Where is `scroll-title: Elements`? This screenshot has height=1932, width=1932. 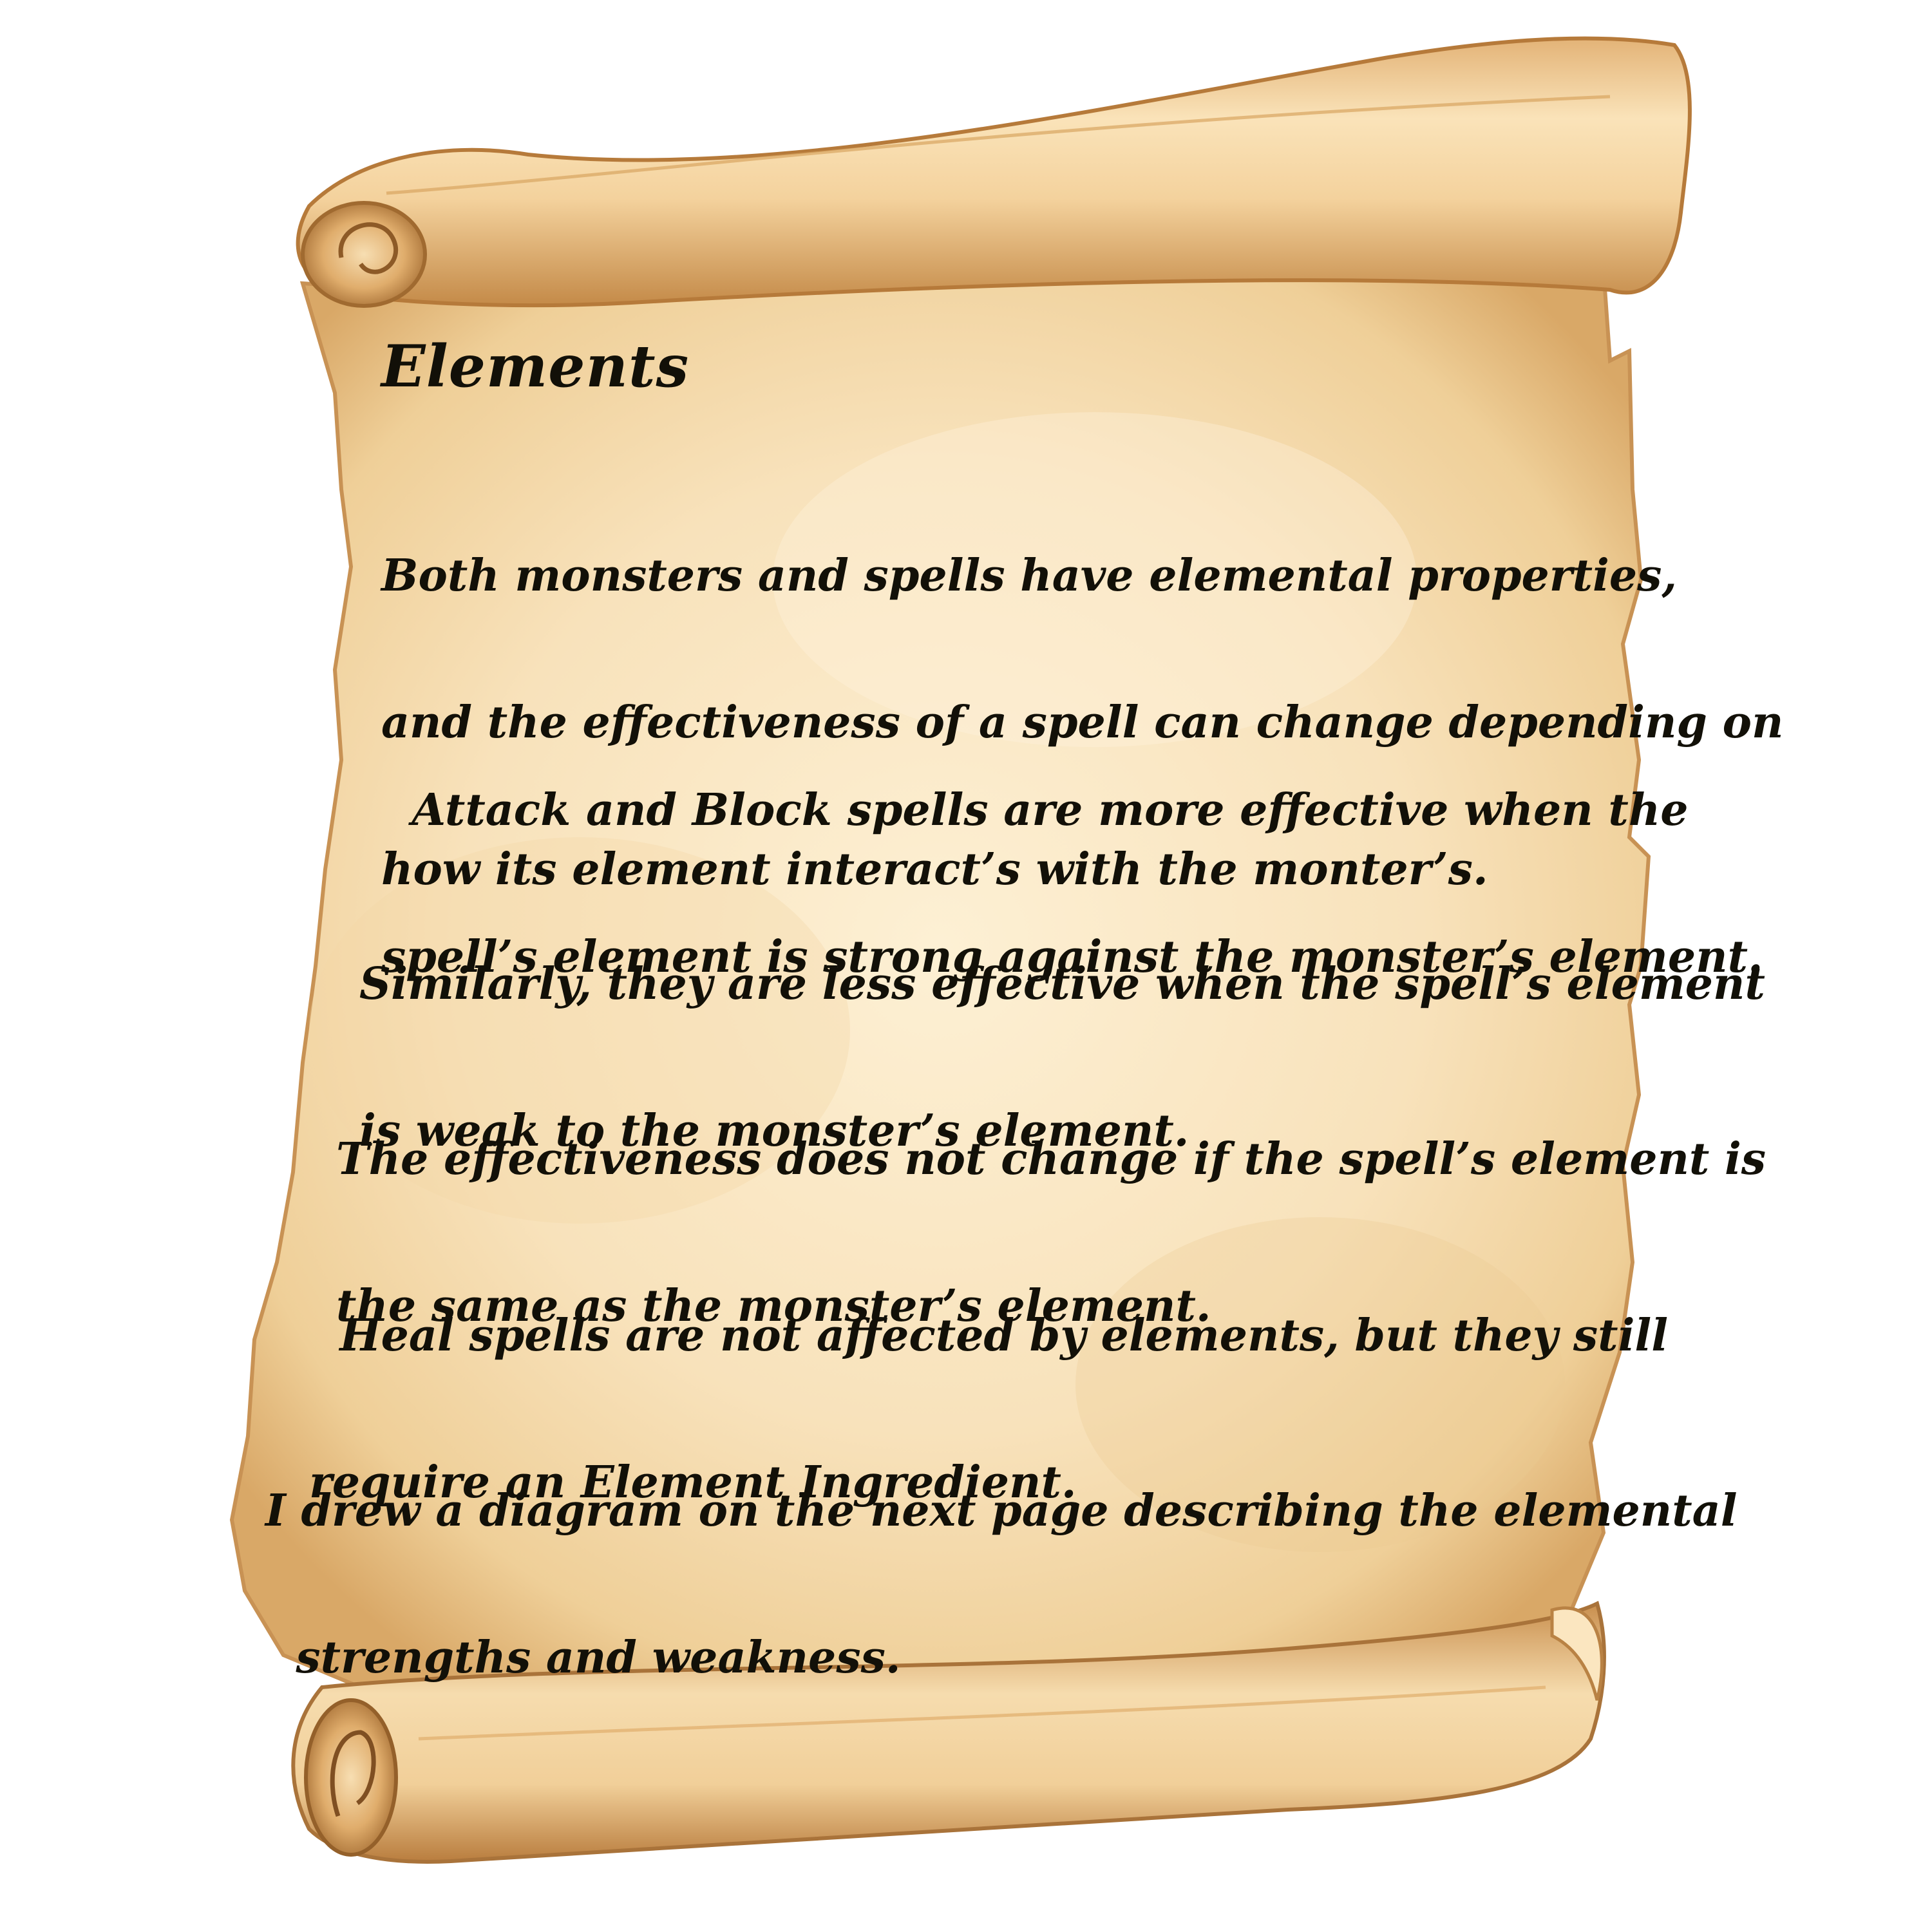 scroll-title: Elements is located at coordinates (535, 366).